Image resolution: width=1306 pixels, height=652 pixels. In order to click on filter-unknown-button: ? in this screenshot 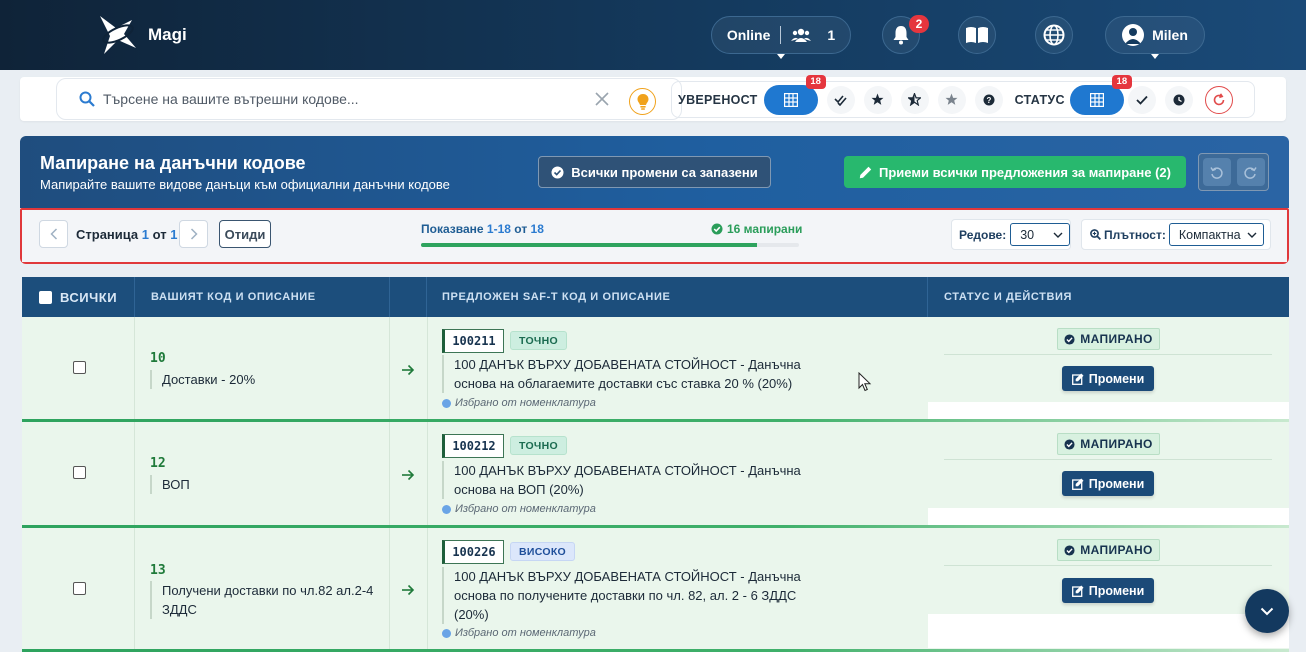, I will do `click(988, 99)`.